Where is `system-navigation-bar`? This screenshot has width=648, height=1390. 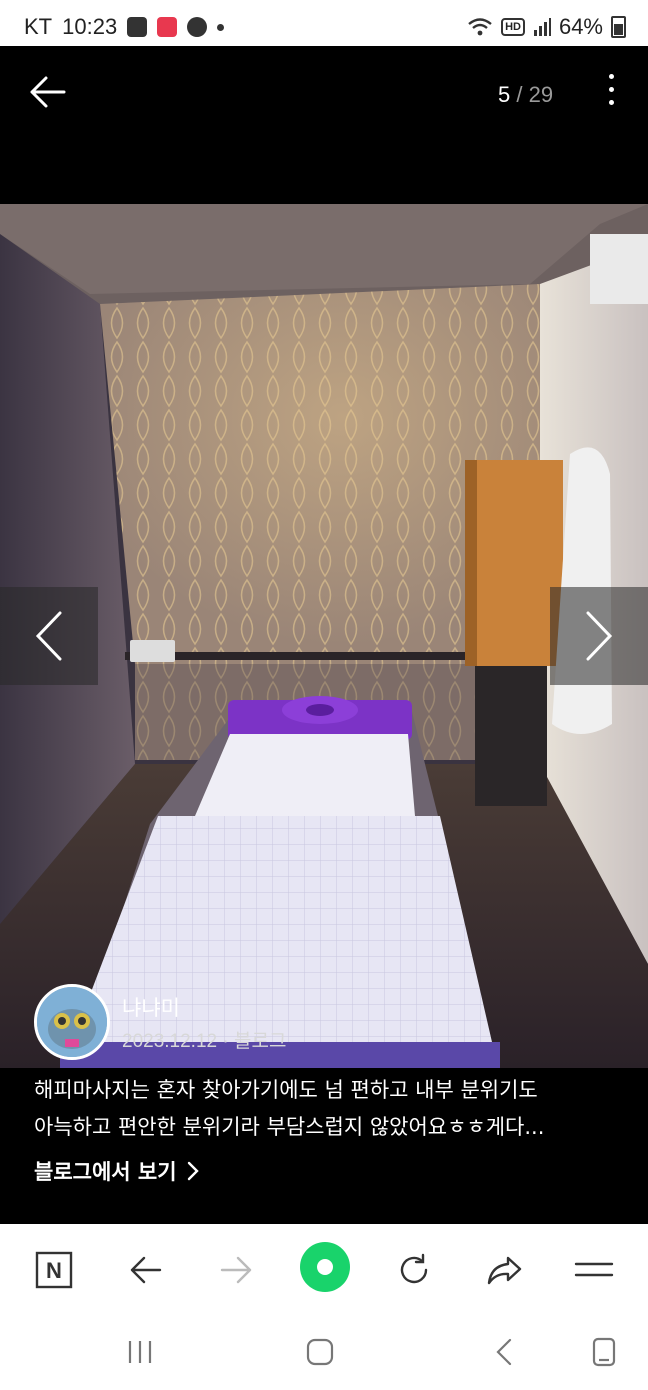 system-navigation-bar is located at coordinates (324, 1352).